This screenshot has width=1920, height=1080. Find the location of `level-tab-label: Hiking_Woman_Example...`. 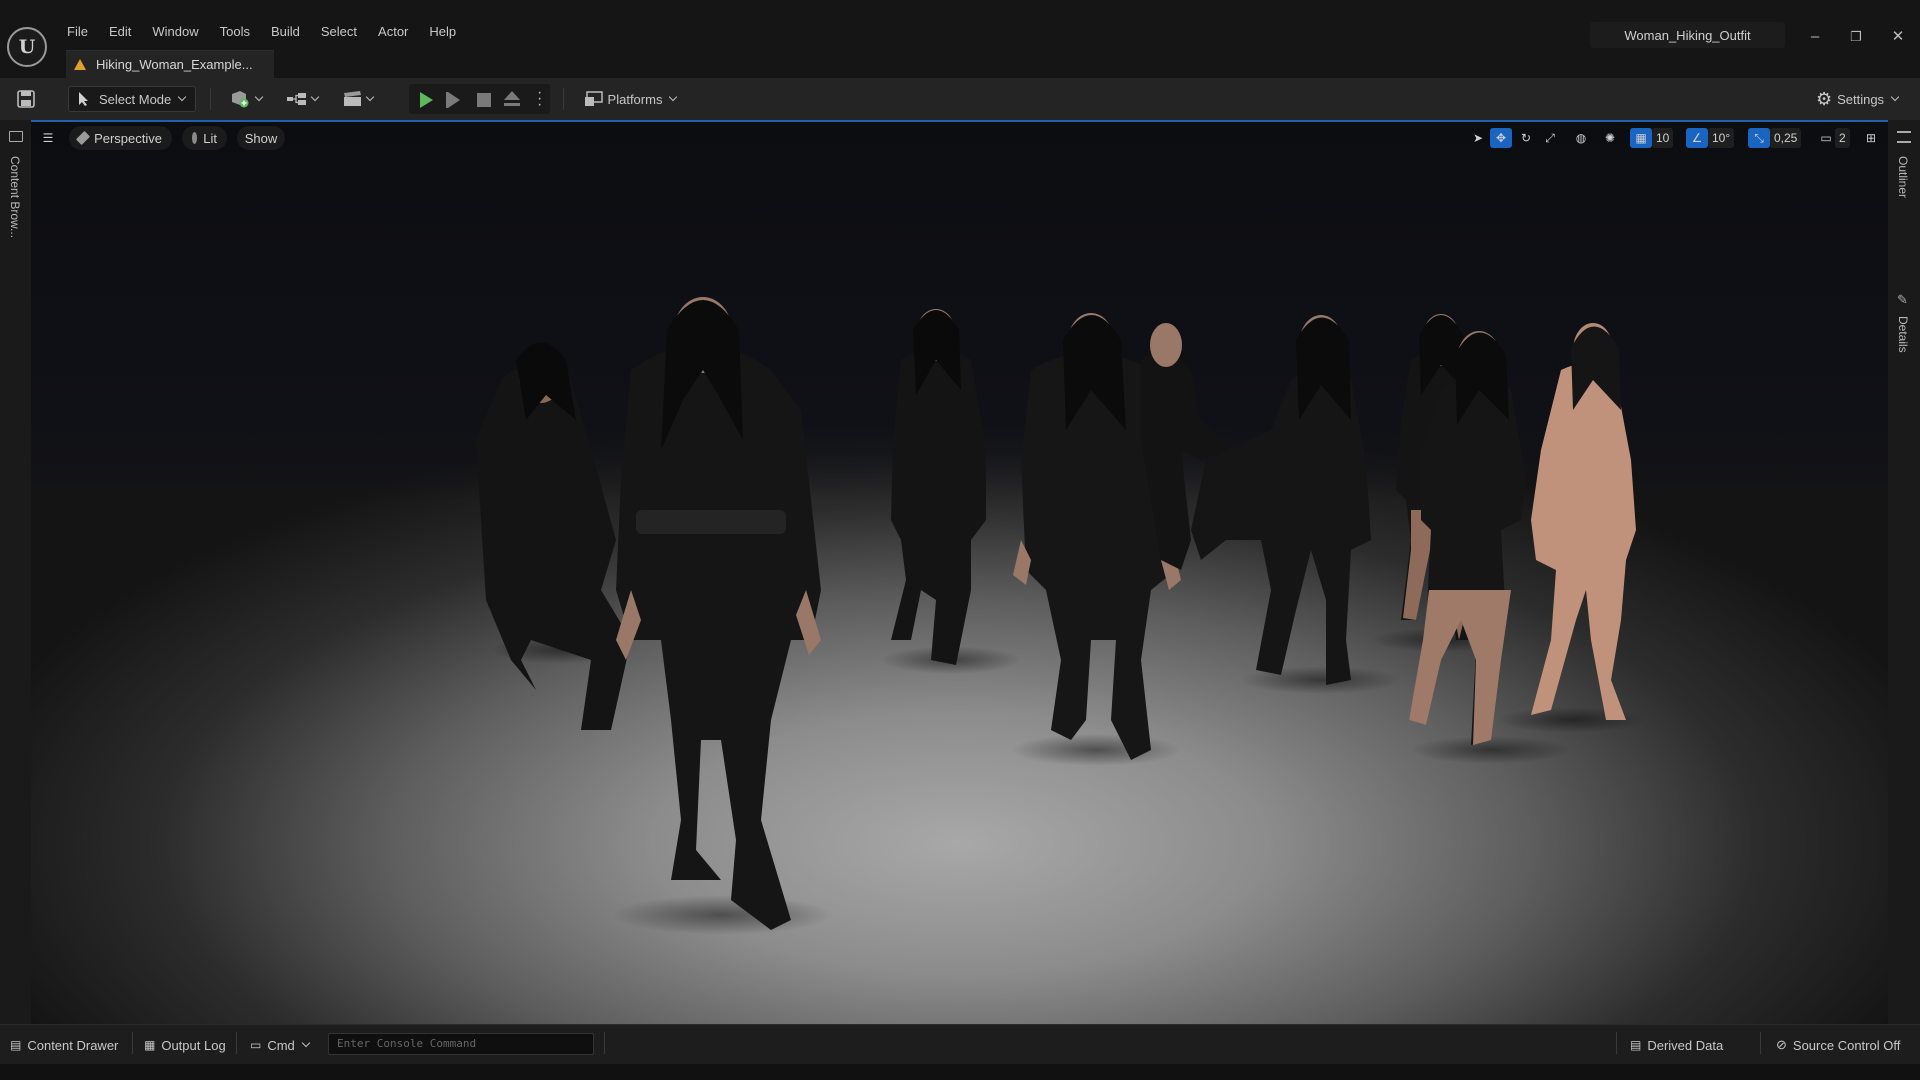

level-tab-label: Hiking_Woman_Example... is located at coordinates (174, 64).